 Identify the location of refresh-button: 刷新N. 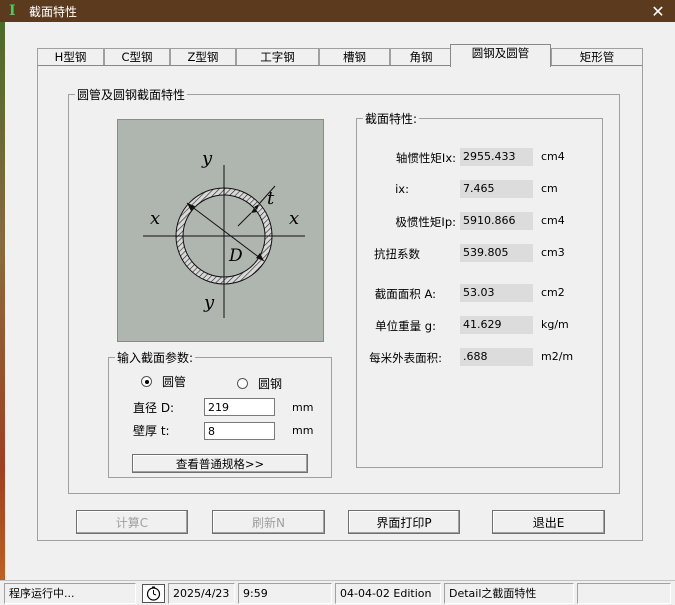
(268, 522).